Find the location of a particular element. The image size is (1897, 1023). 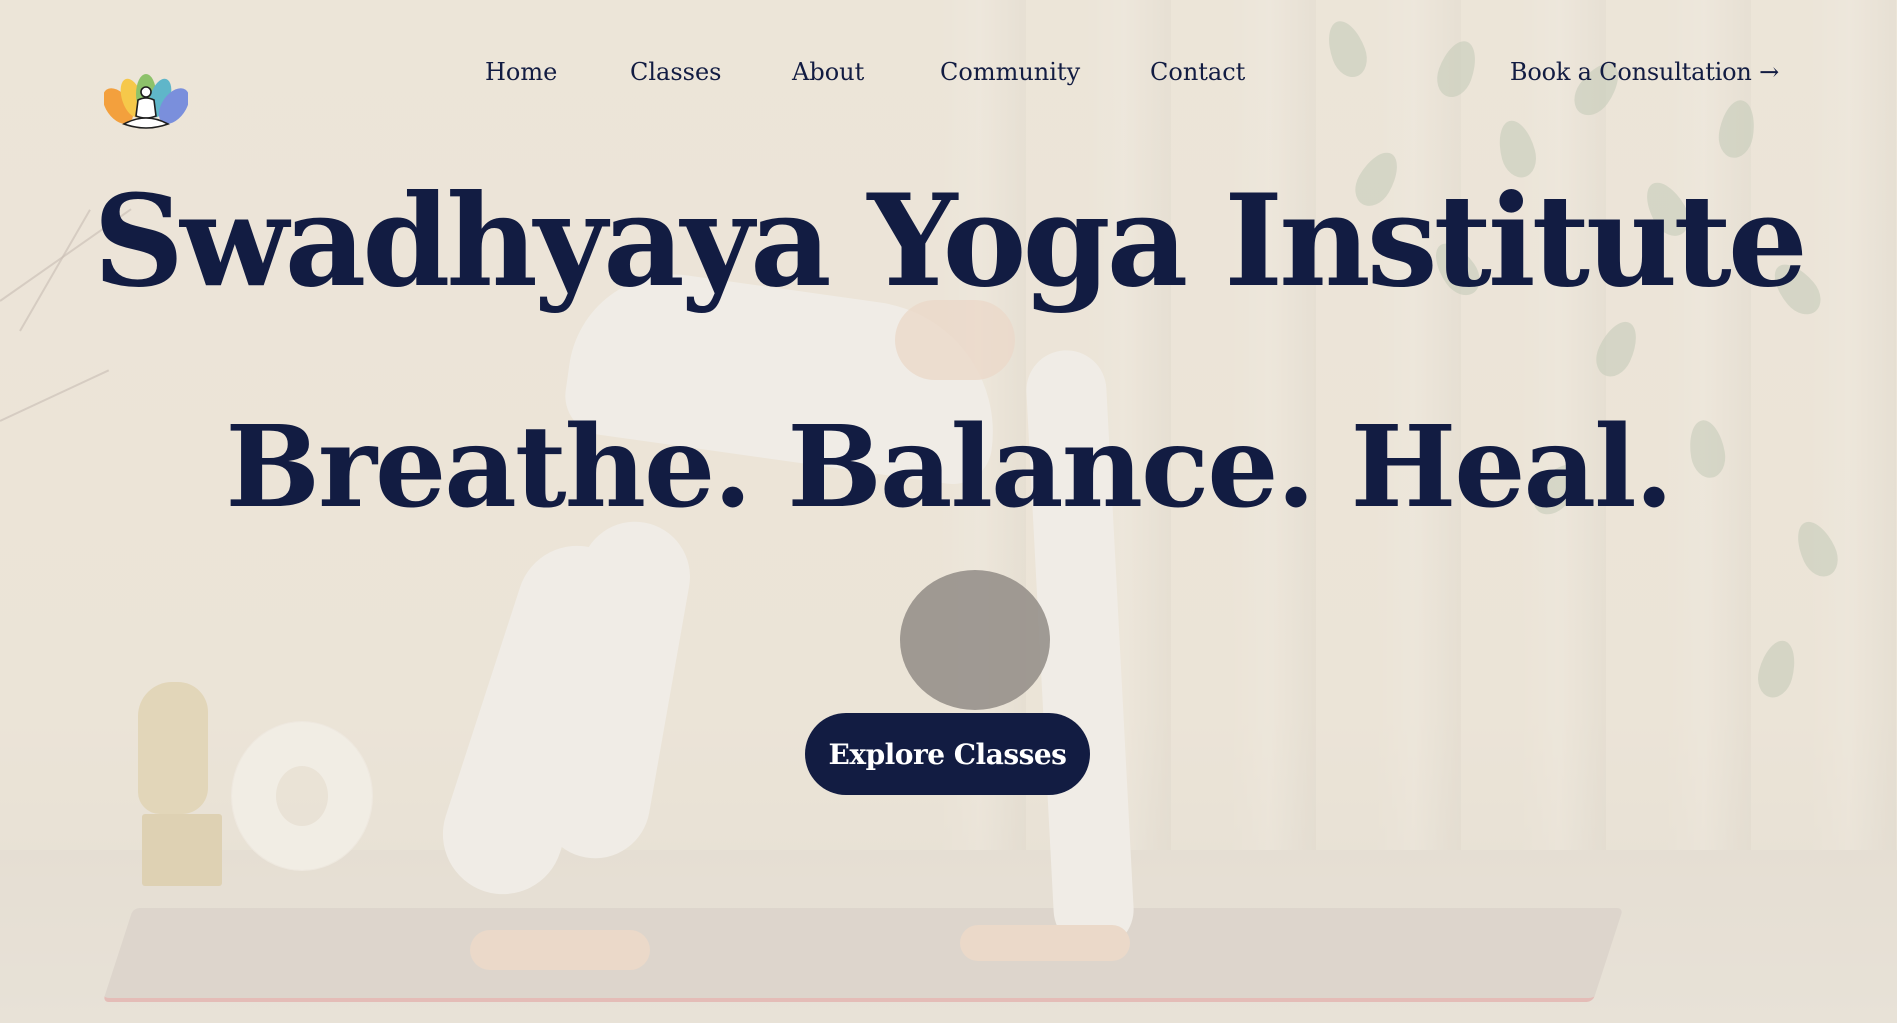

hero-title: Swadhyaya Yoga Institute is located at coordinates (950, 241).